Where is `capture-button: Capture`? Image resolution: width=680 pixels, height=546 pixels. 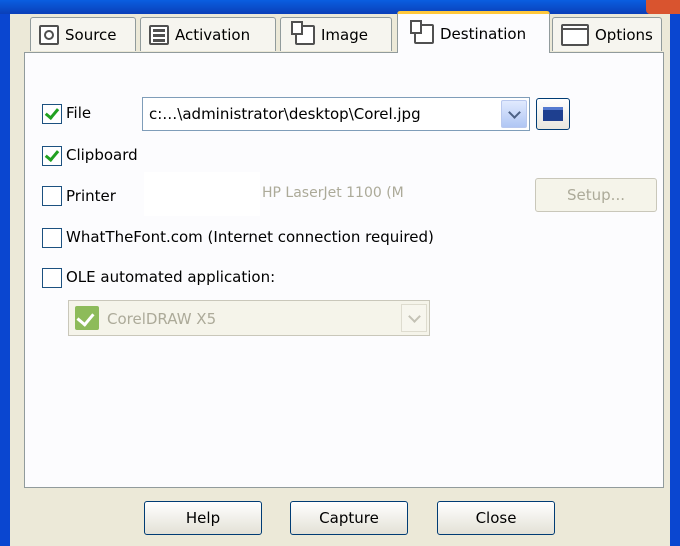 capture-button: Capture is located at coordinates (349, 518).